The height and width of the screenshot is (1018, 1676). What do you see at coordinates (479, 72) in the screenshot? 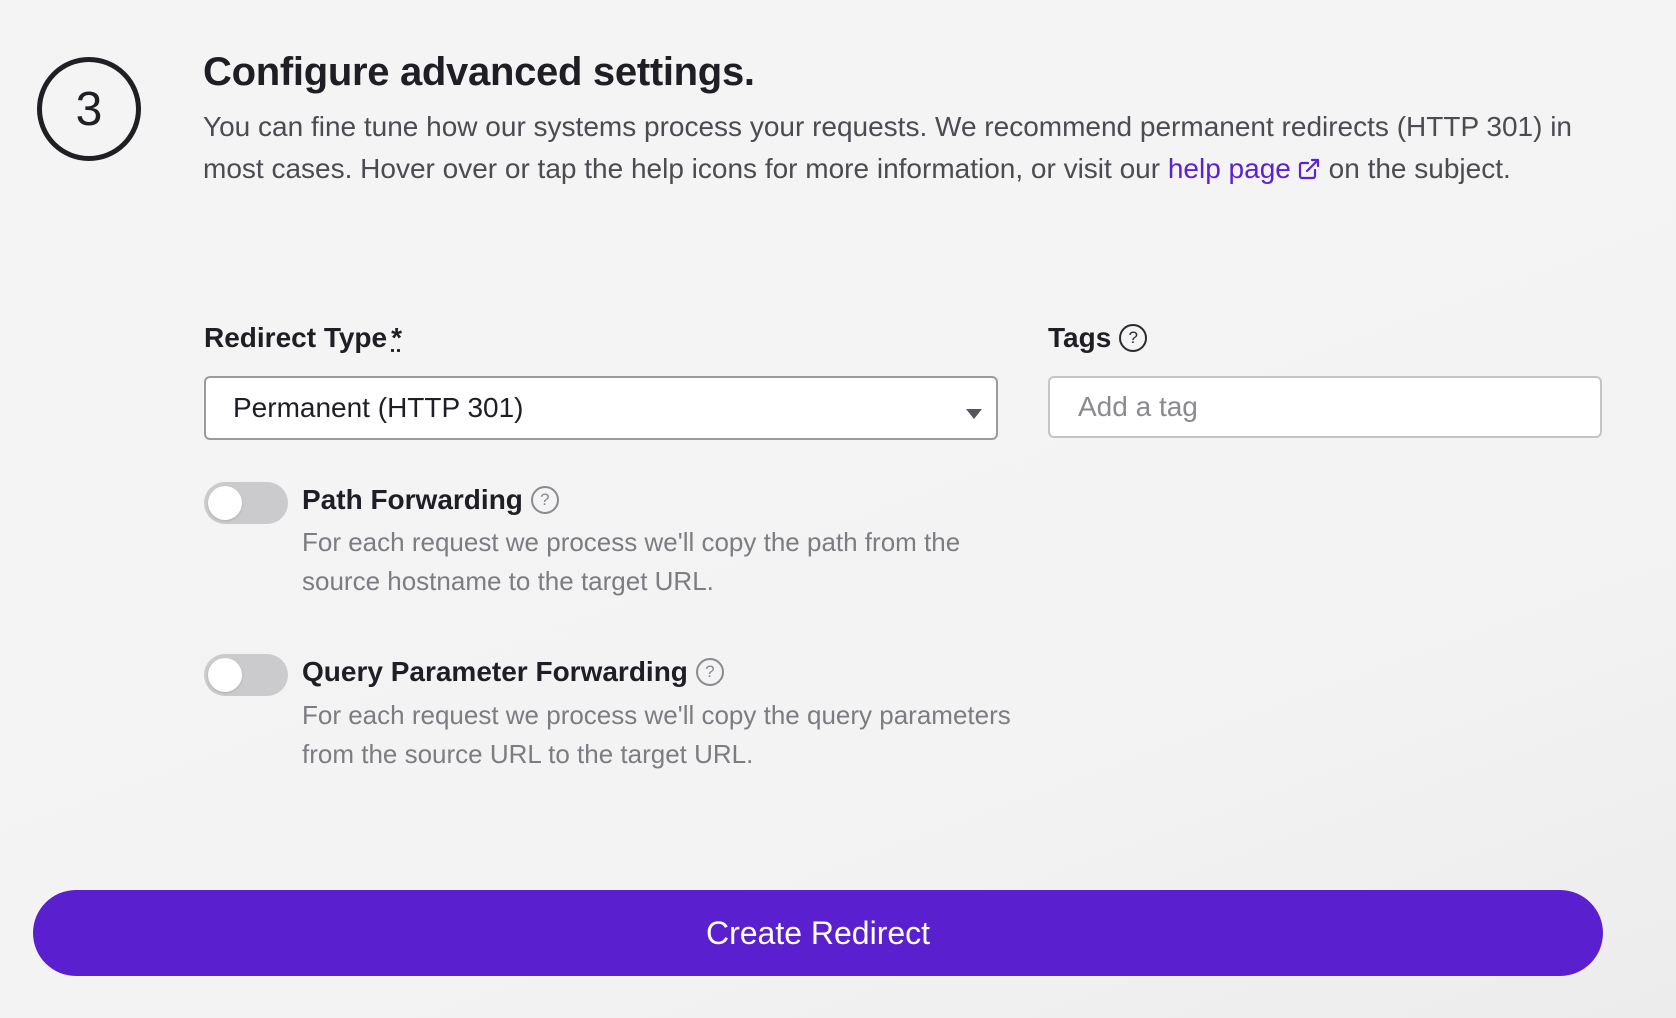
I see `section-heading: Configure advanced settings.` at bounding box center [479, 72].